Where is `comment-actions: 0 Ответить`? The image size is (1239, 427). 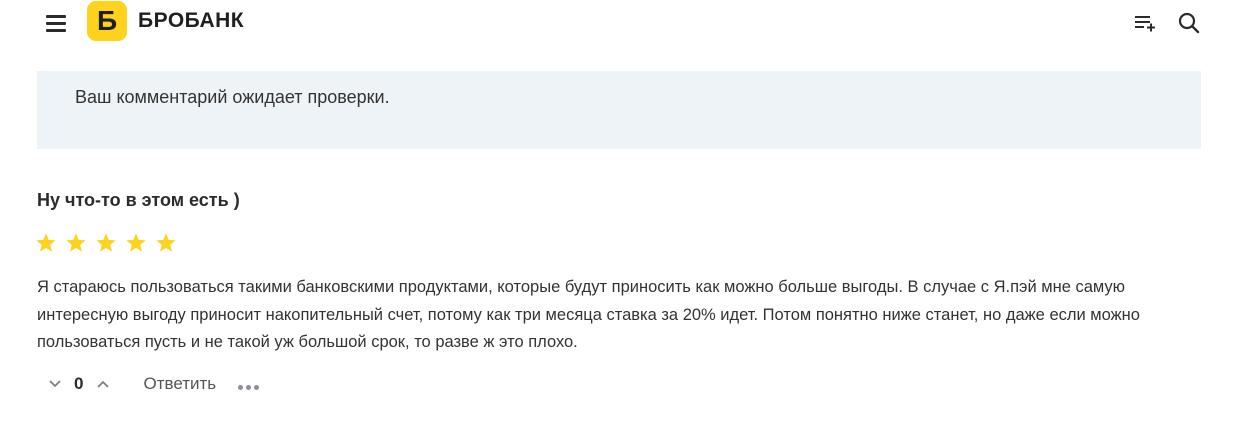
comment-actions: 0 Ответить is located at coordinates (149, 384).